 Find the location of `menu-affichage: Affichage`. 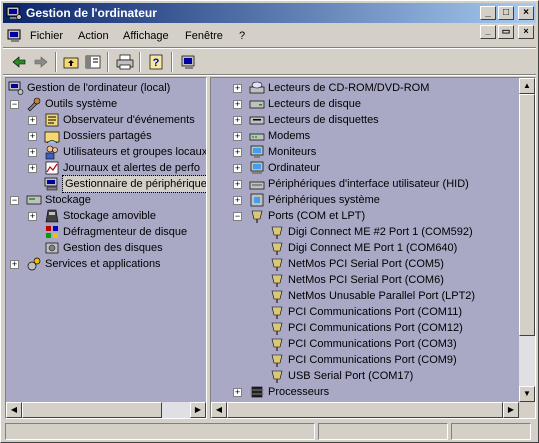

menu-affichage: Affichage is located at coordinates (146, 36).